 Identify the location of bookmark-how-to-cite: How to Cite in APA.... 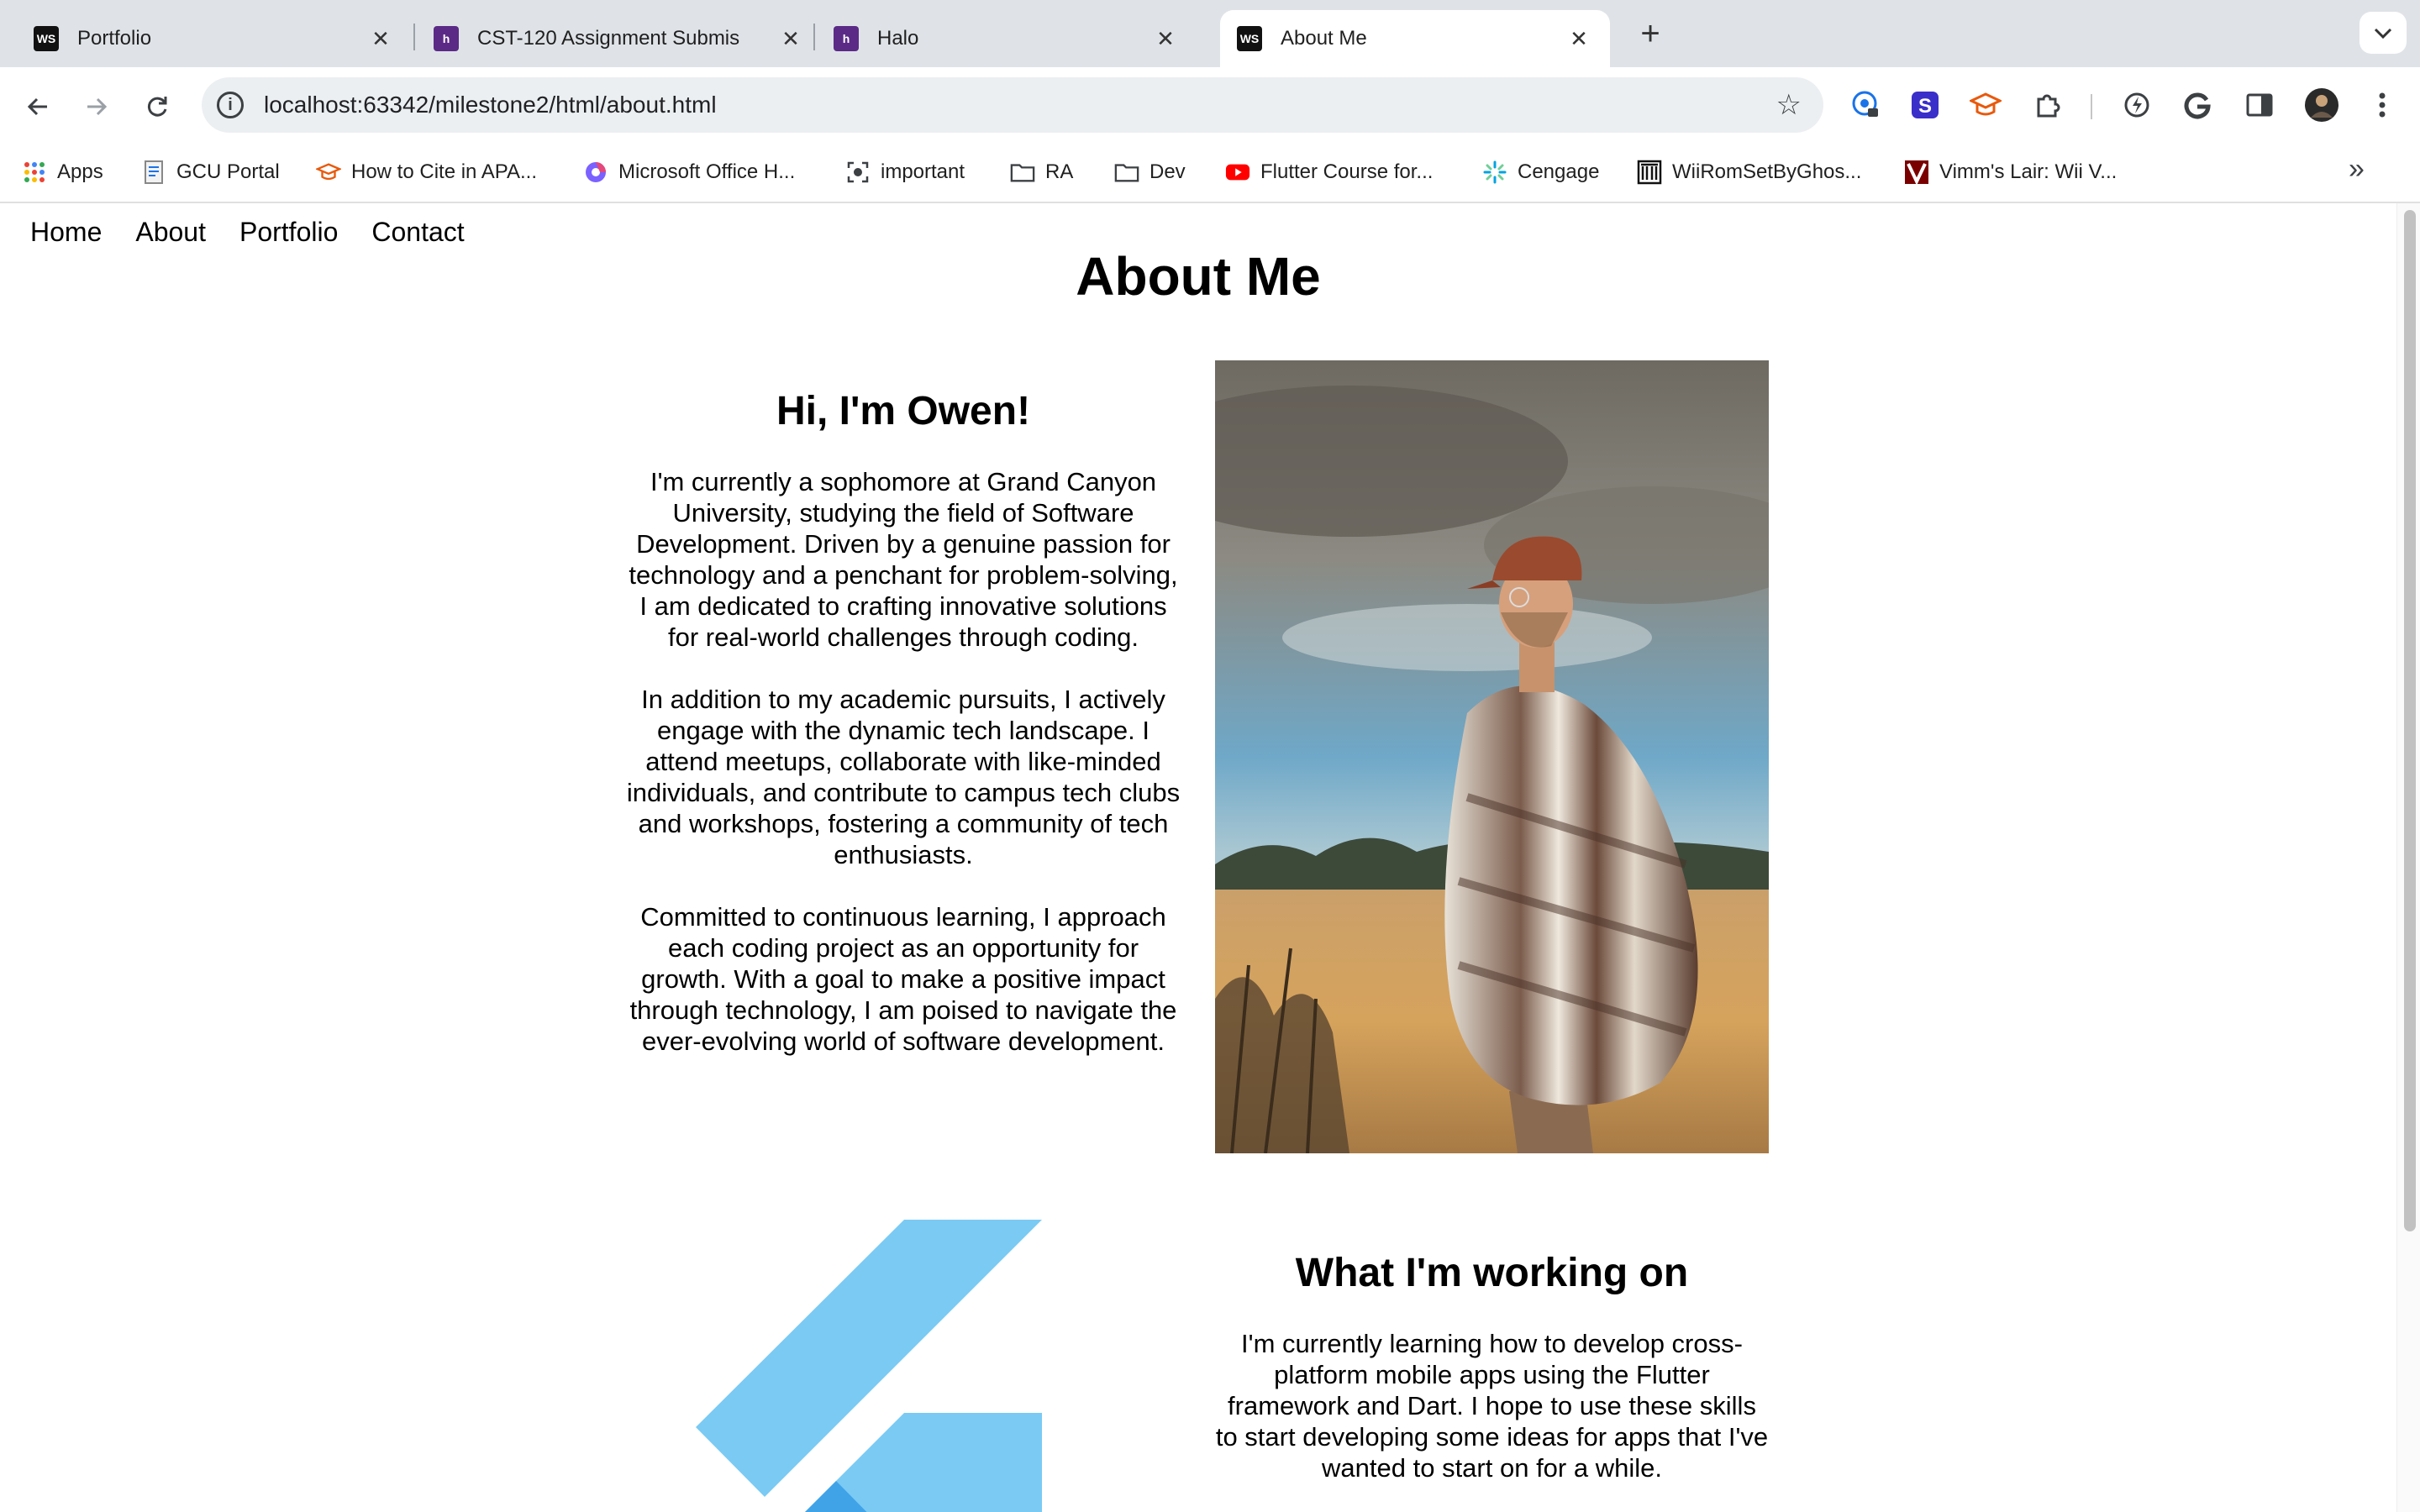
(427, 172).